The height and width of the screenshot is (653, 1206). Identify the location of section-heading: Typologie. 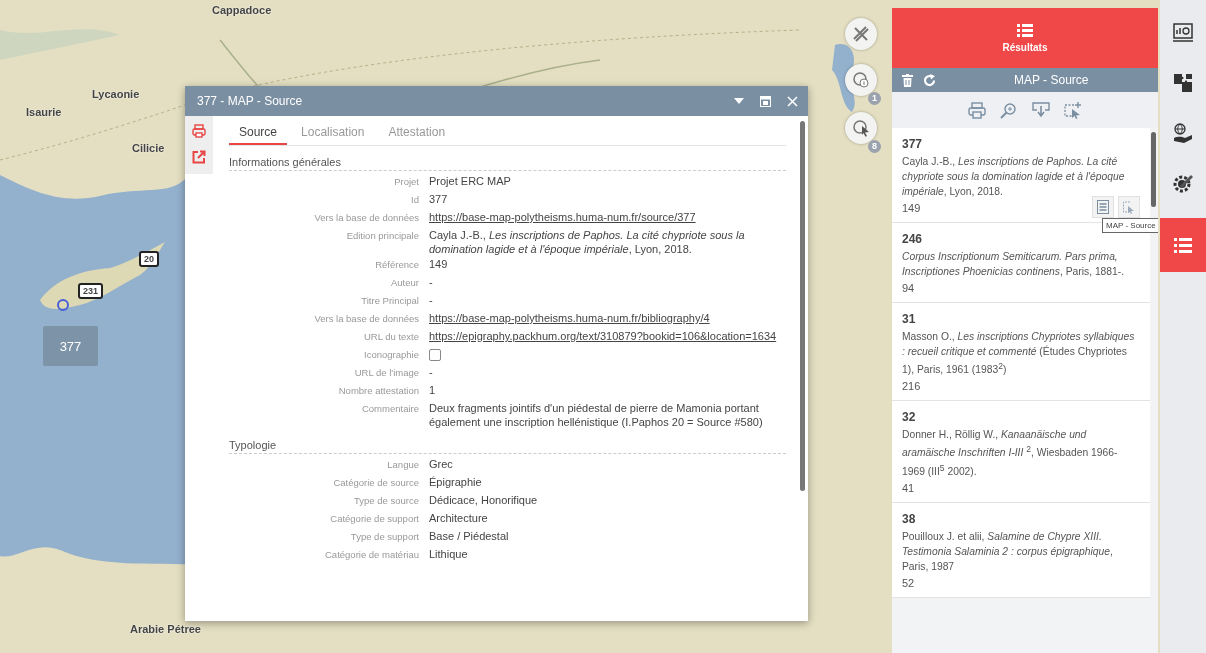
(507, 446).